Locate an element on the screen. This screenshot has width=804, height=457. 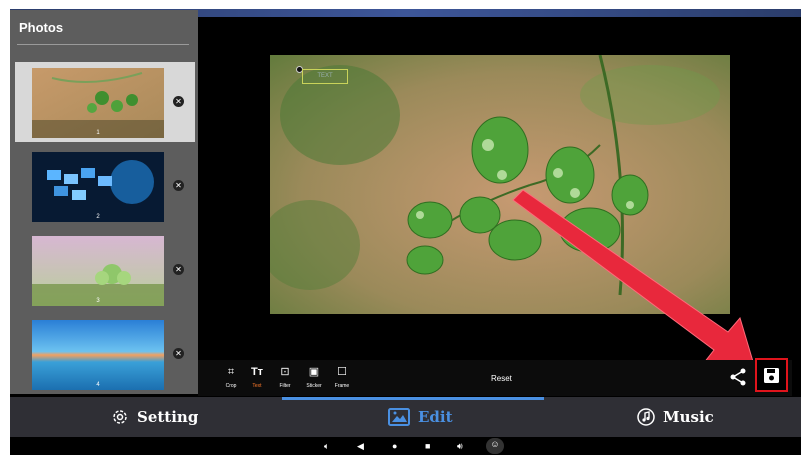
active-tab-indicator is located at coordinates (413, 398).